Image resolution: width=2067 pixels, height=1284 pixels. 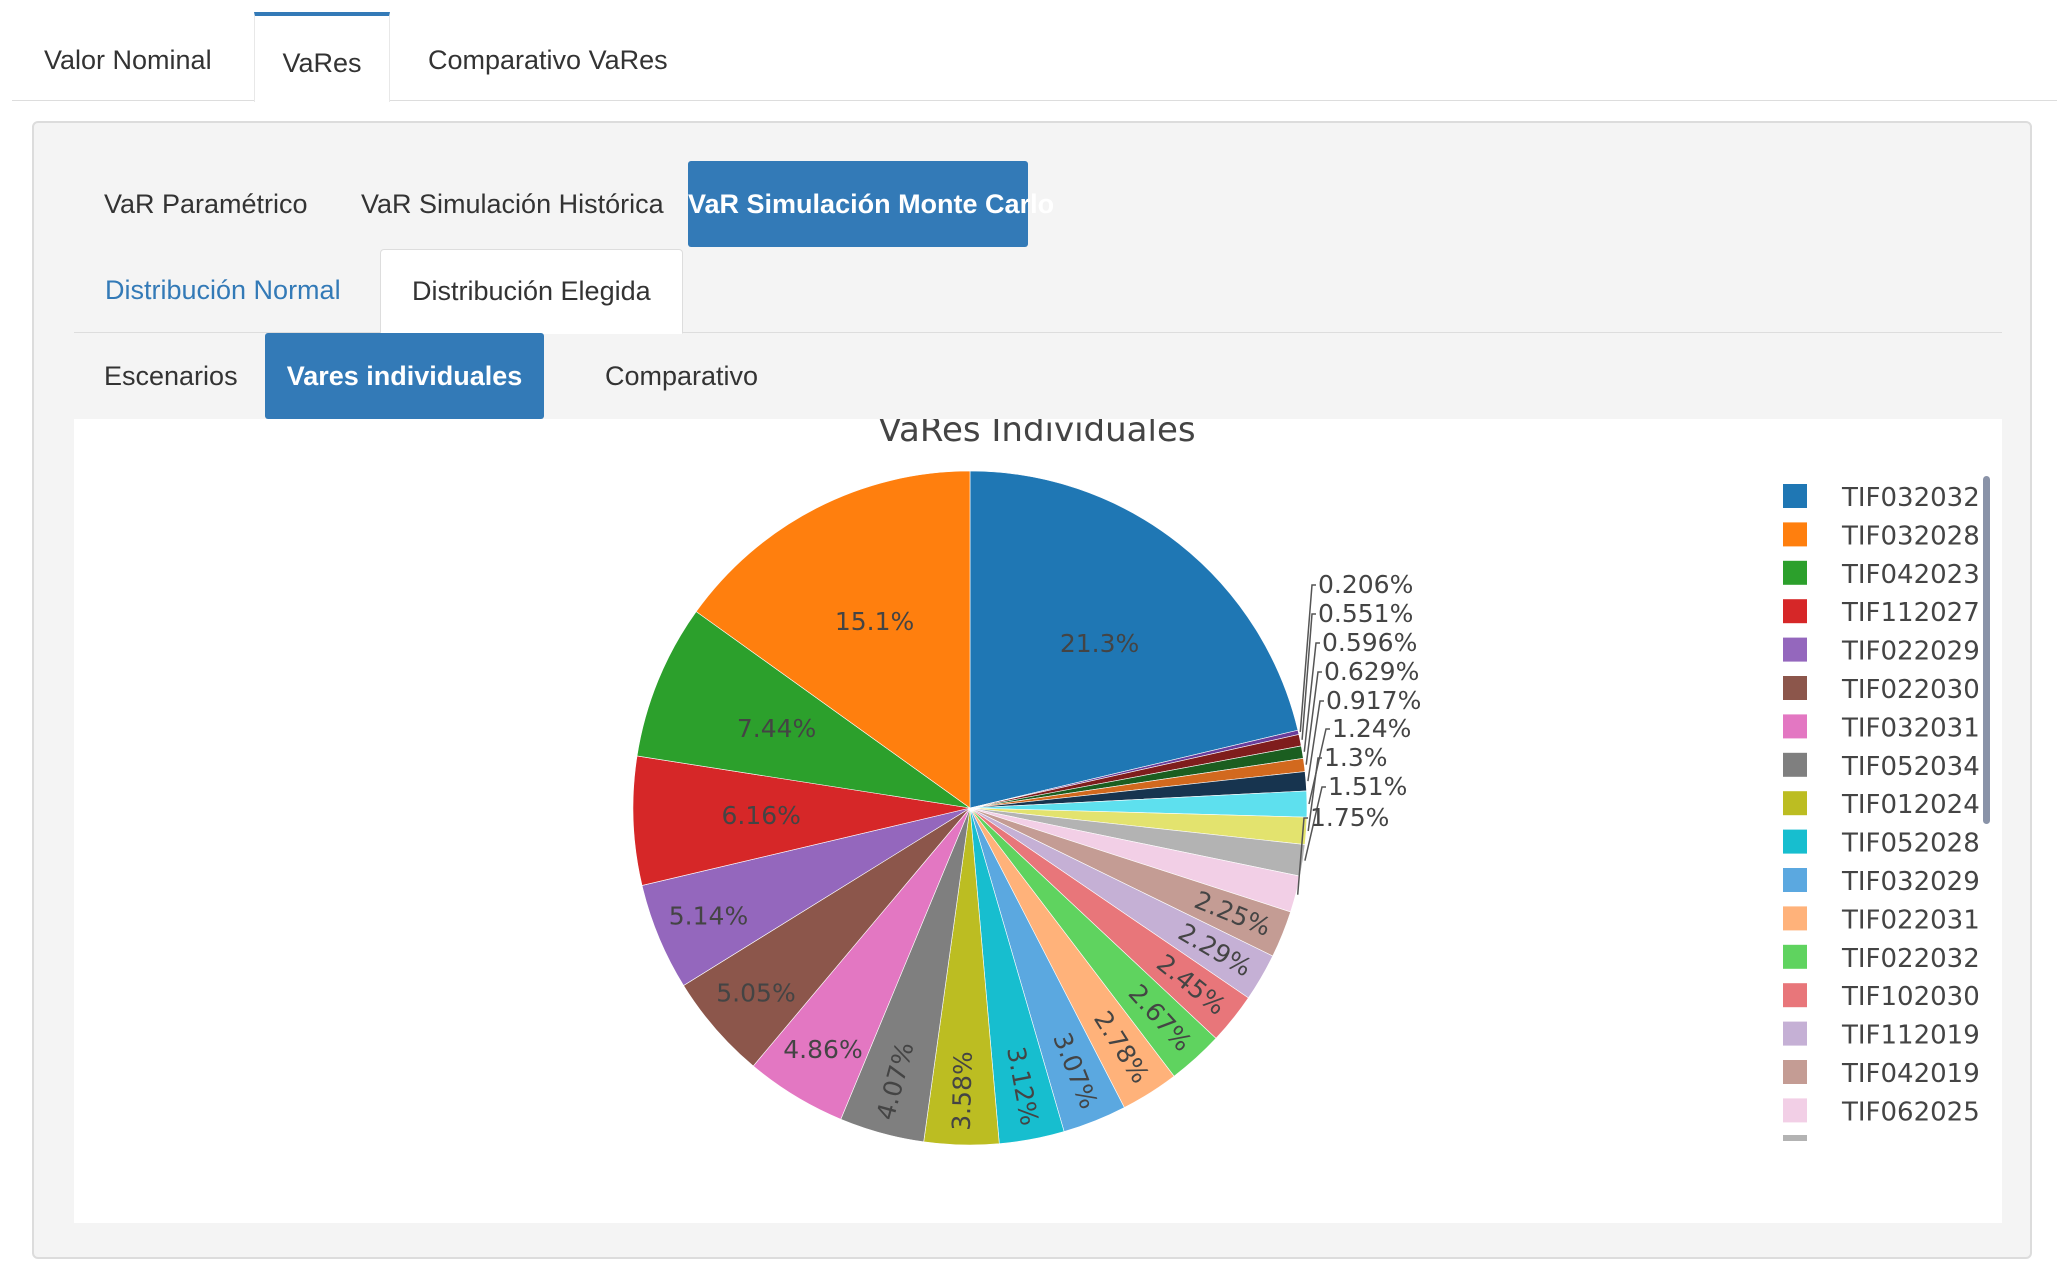 I want to click on legend-label: TIF112027, so click(x=1910, y=613).